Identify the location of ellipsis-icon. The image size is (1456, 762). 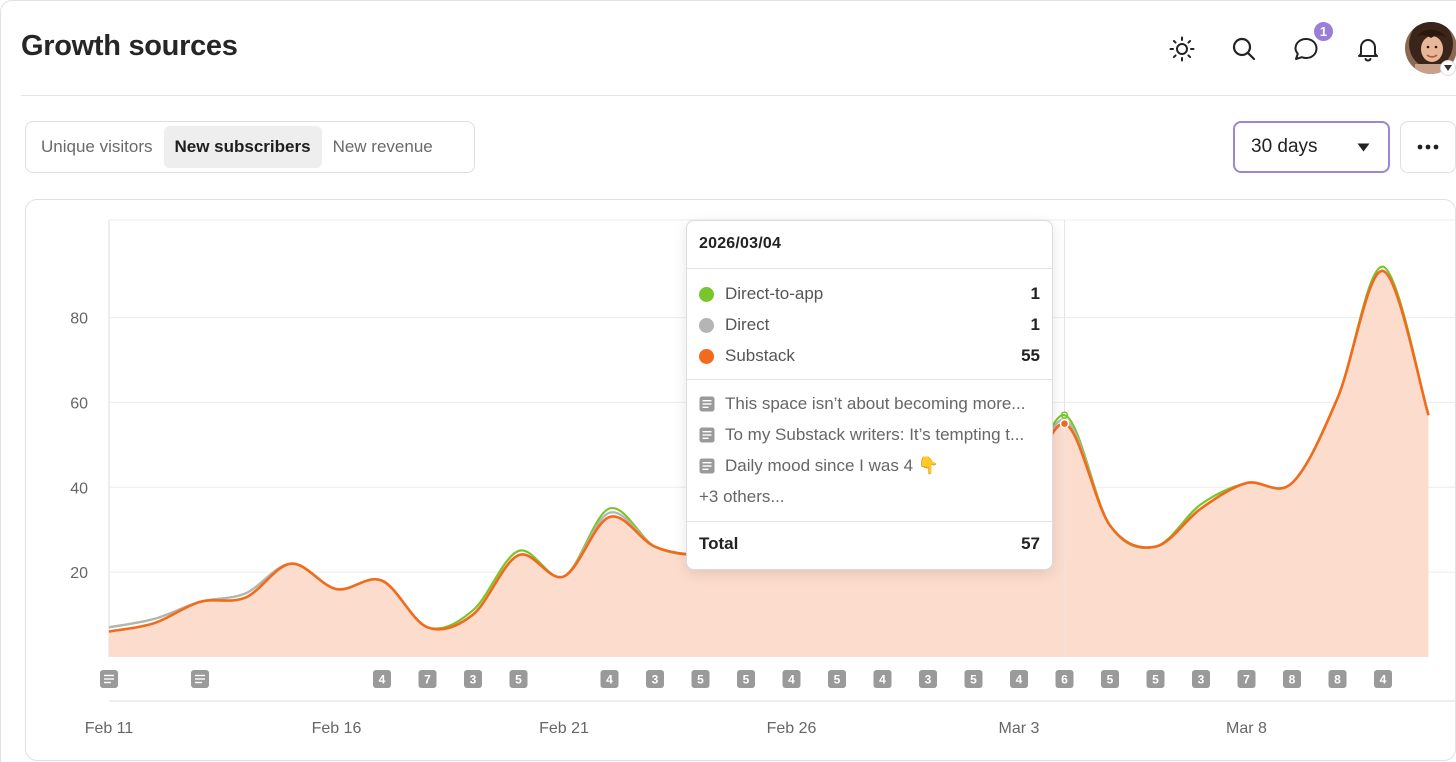
(1428, 147).